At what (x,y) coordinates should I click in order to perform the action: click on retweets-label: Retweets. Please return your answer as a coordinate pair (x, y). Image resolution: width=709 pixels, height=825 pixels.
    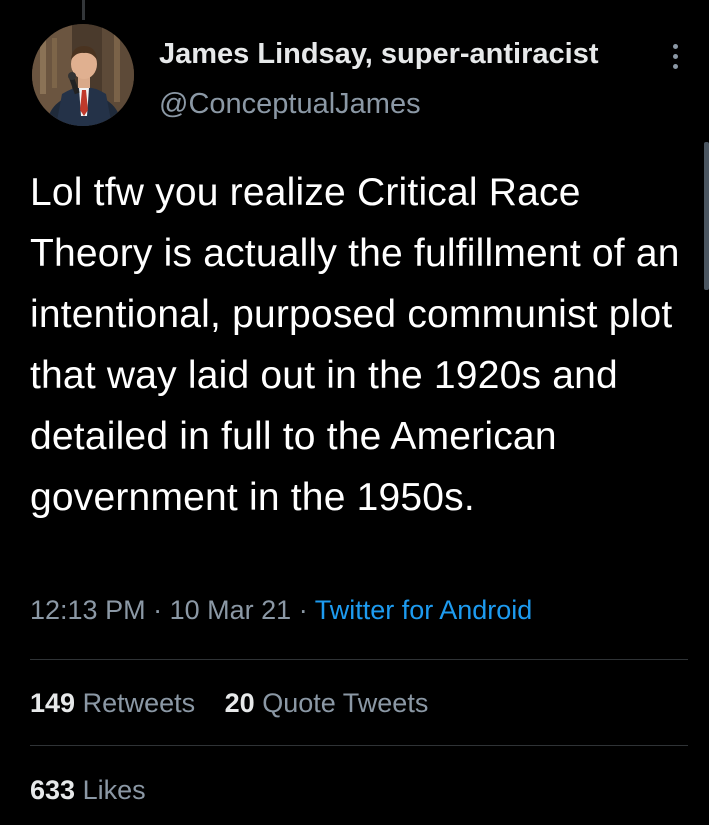
    Looking at the image, I should click on (139, 703).